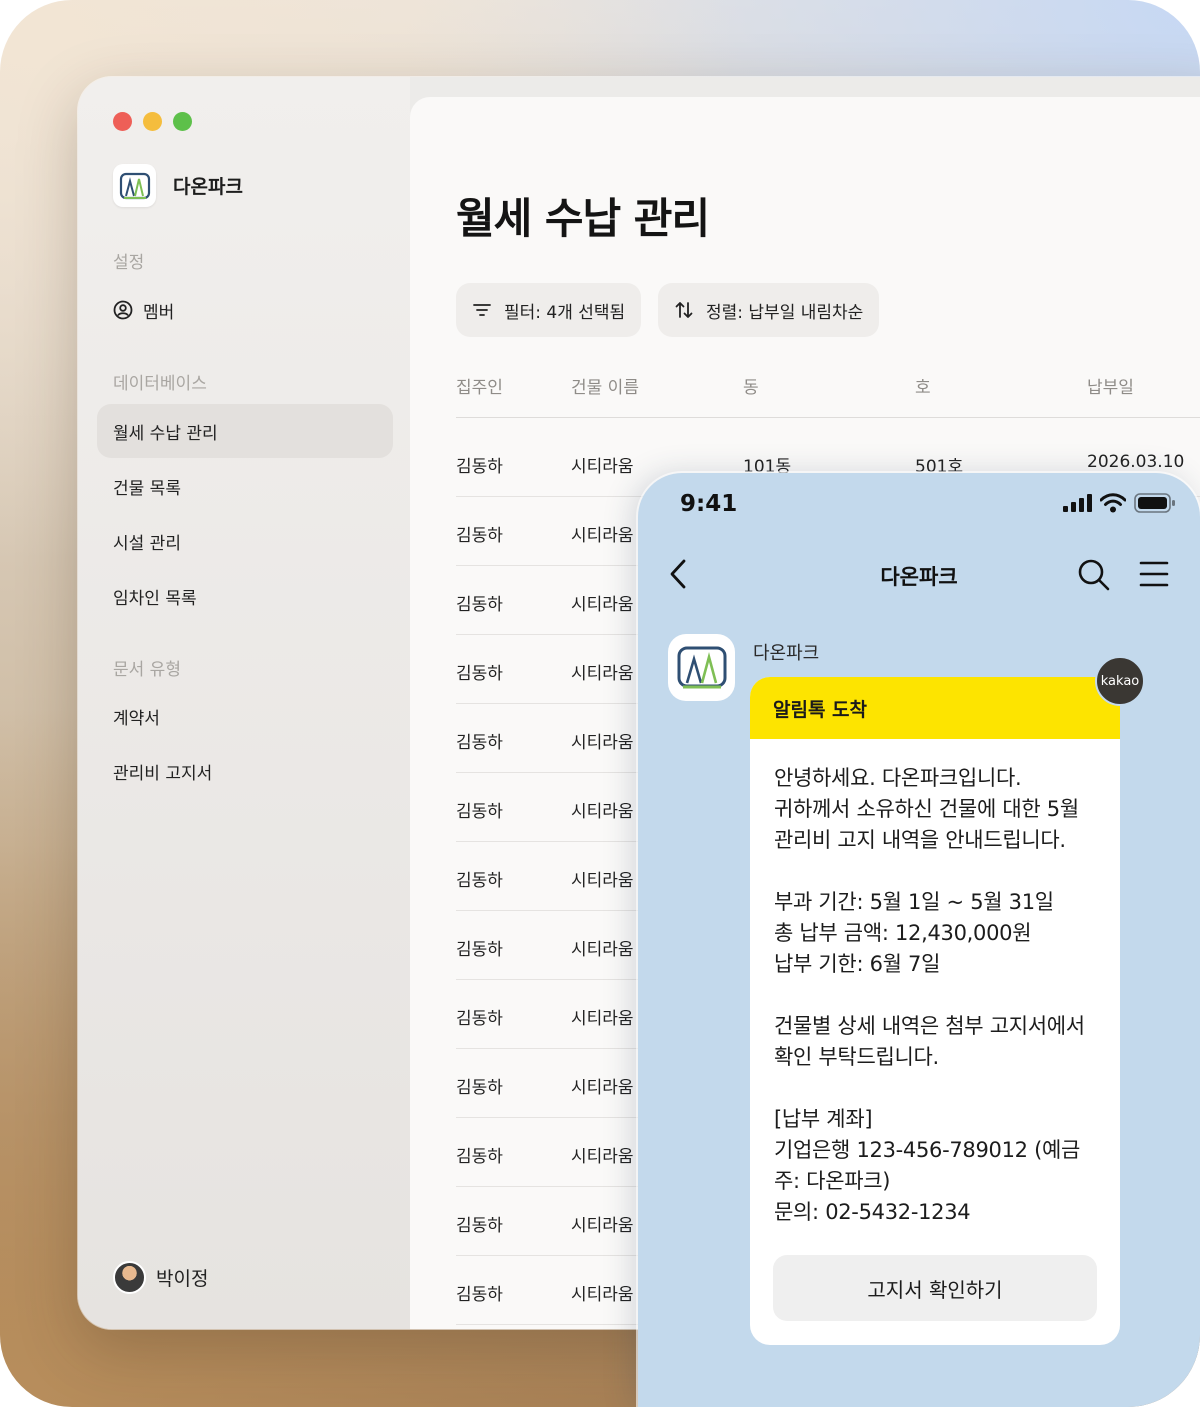  I want to click on column-header-ho: 호, so click(923, 385).